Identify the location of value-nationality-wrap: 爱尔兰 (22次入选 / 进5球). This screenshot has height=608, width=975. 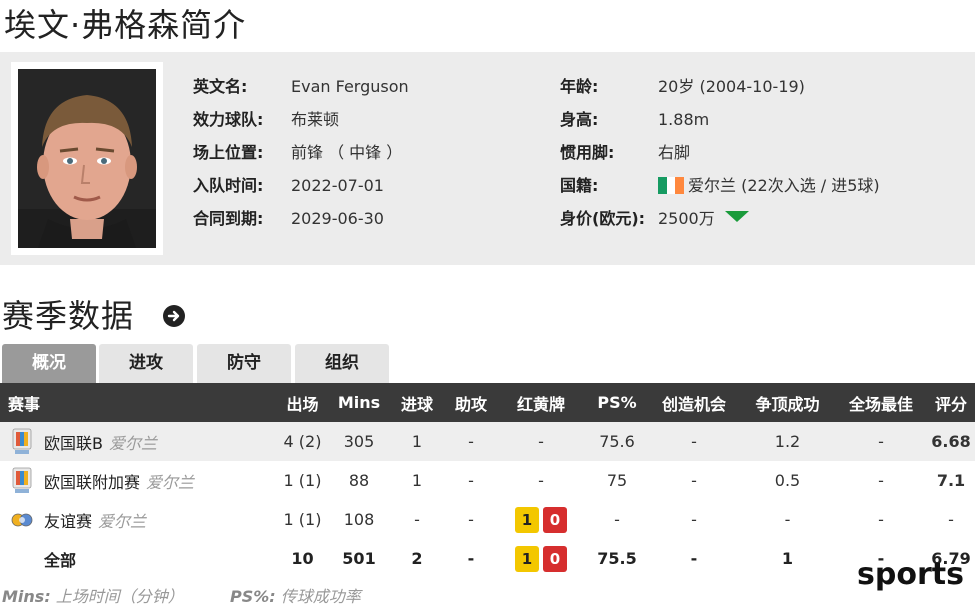
(769, 186).